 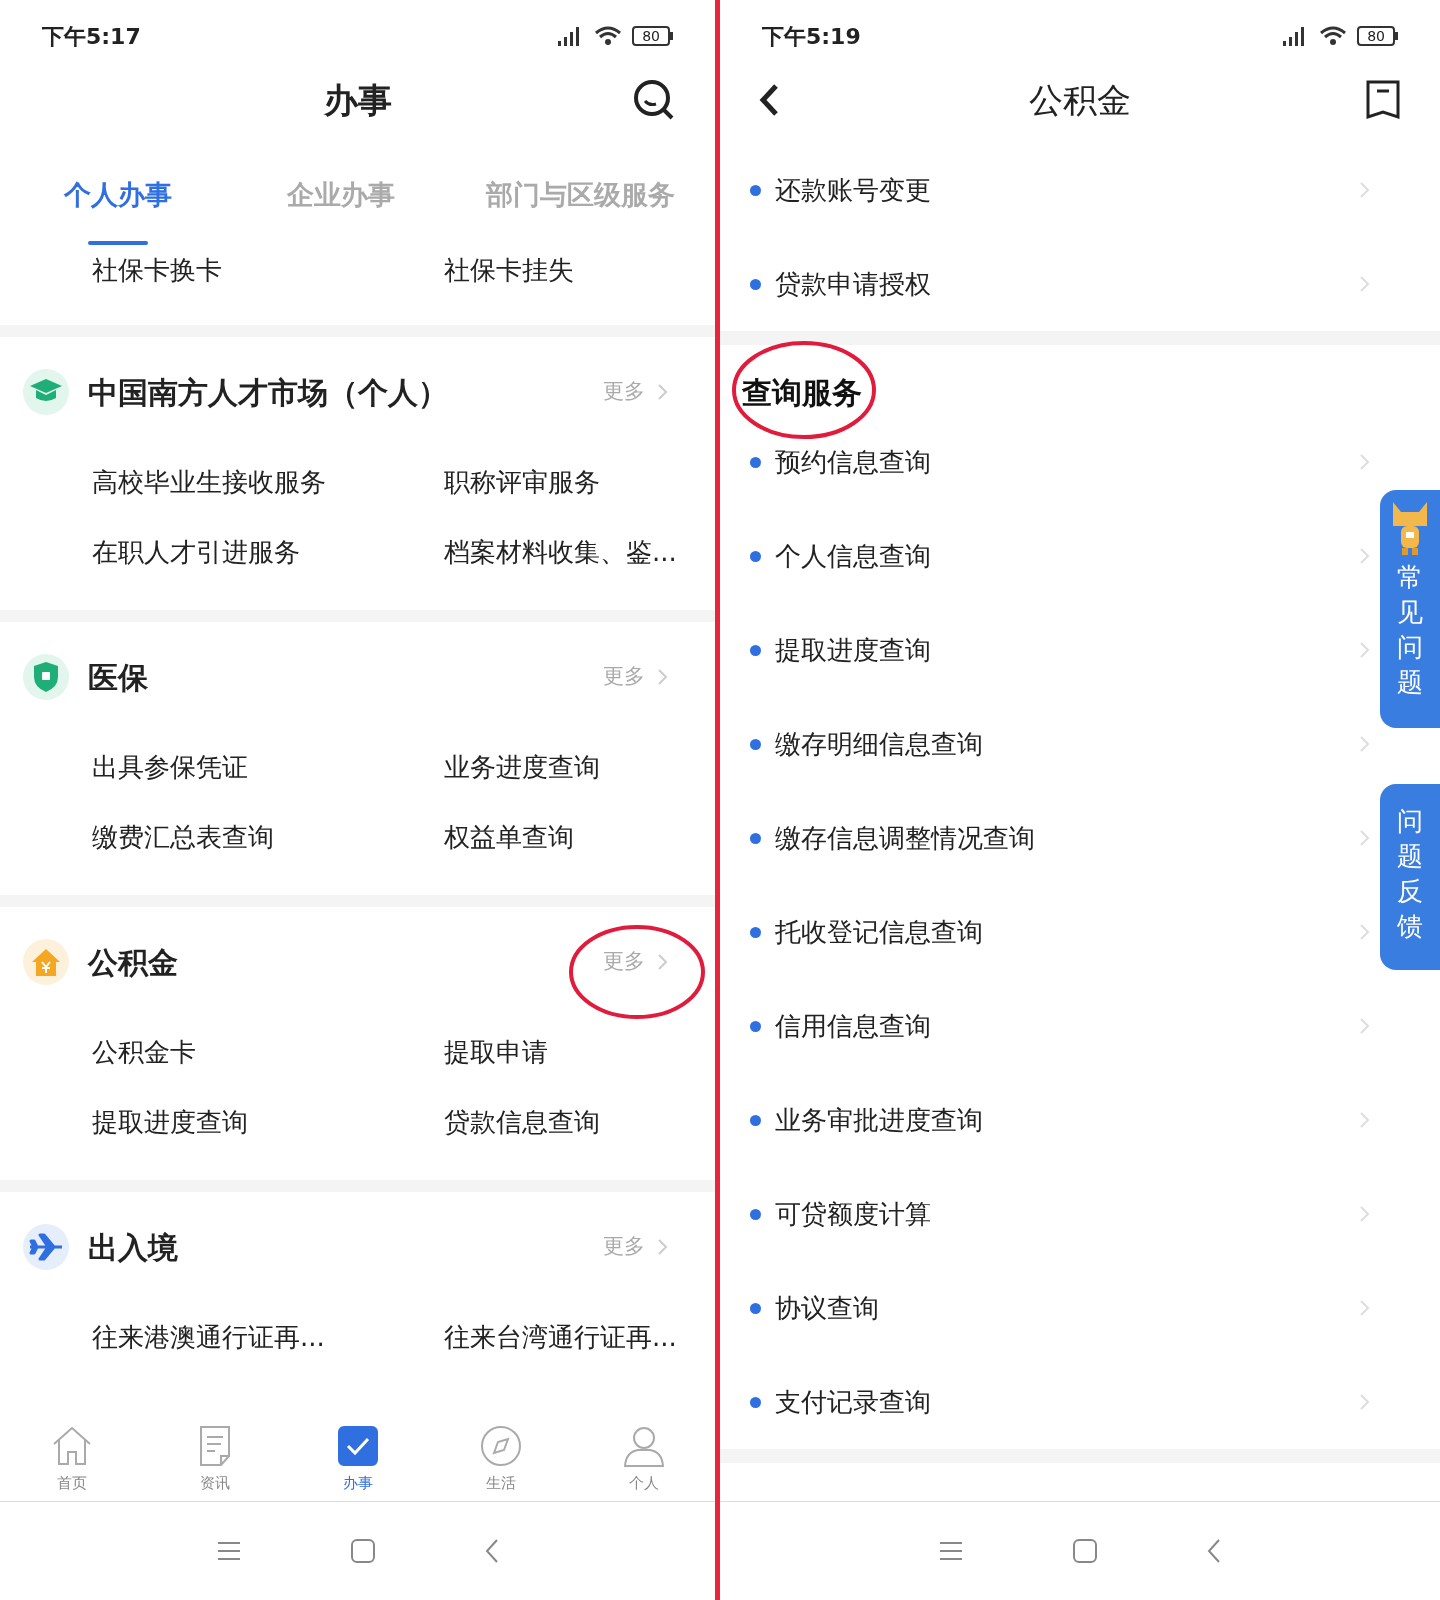 What do you see at coordinates (1047, 190) in the screenshot?
I see `service-row: 还款账号变更` at bounding box center [1047, 190].